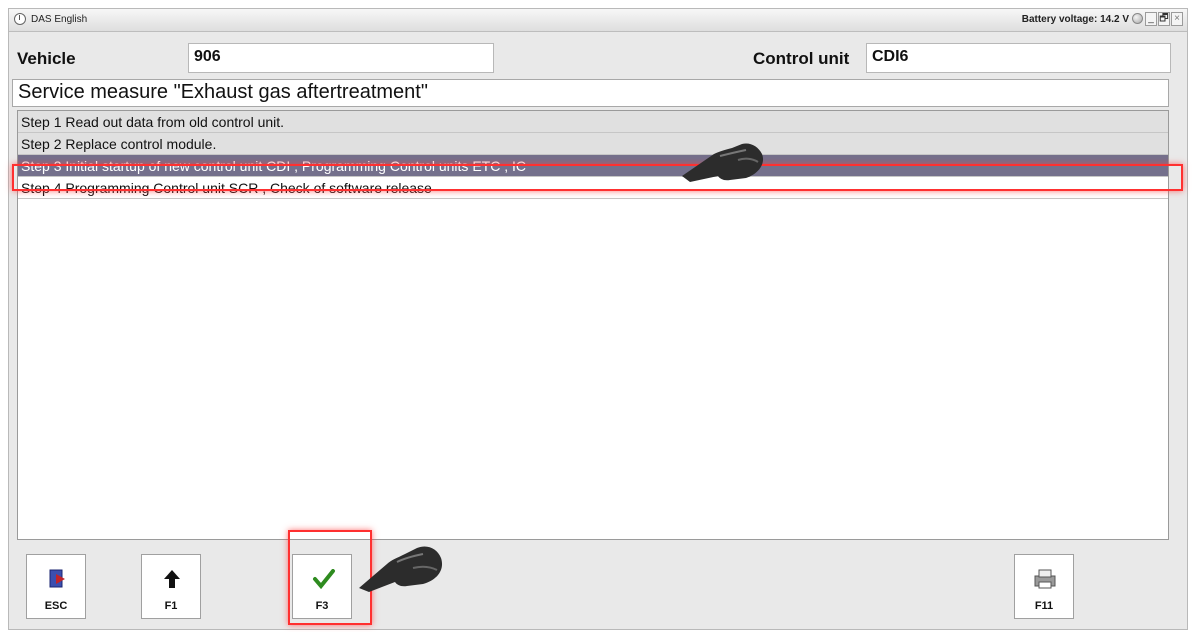 The image size is (1194, 632). I want to click on battery-voltage: Battery voltage: 14.2 V, so click(1075, 19).